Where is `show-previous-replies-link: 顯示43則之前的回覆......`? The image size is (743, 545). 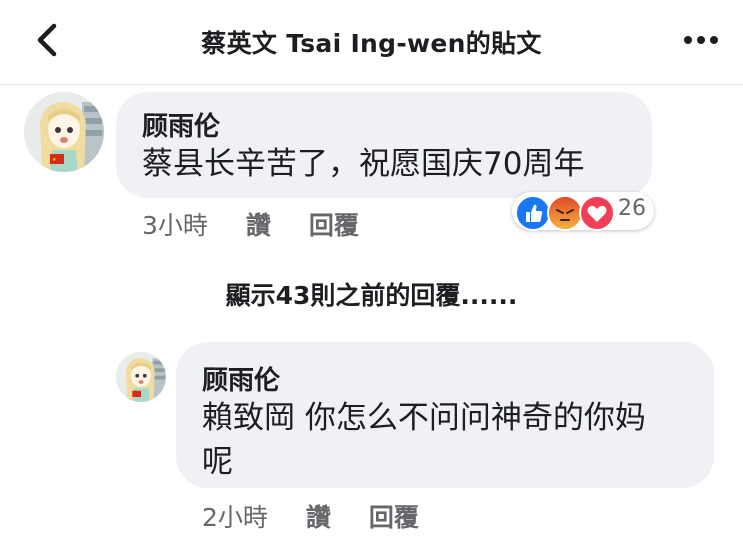 show-previous-replies-link: 顯示43則之前的回覆...... is located at coordinates (371, 294).